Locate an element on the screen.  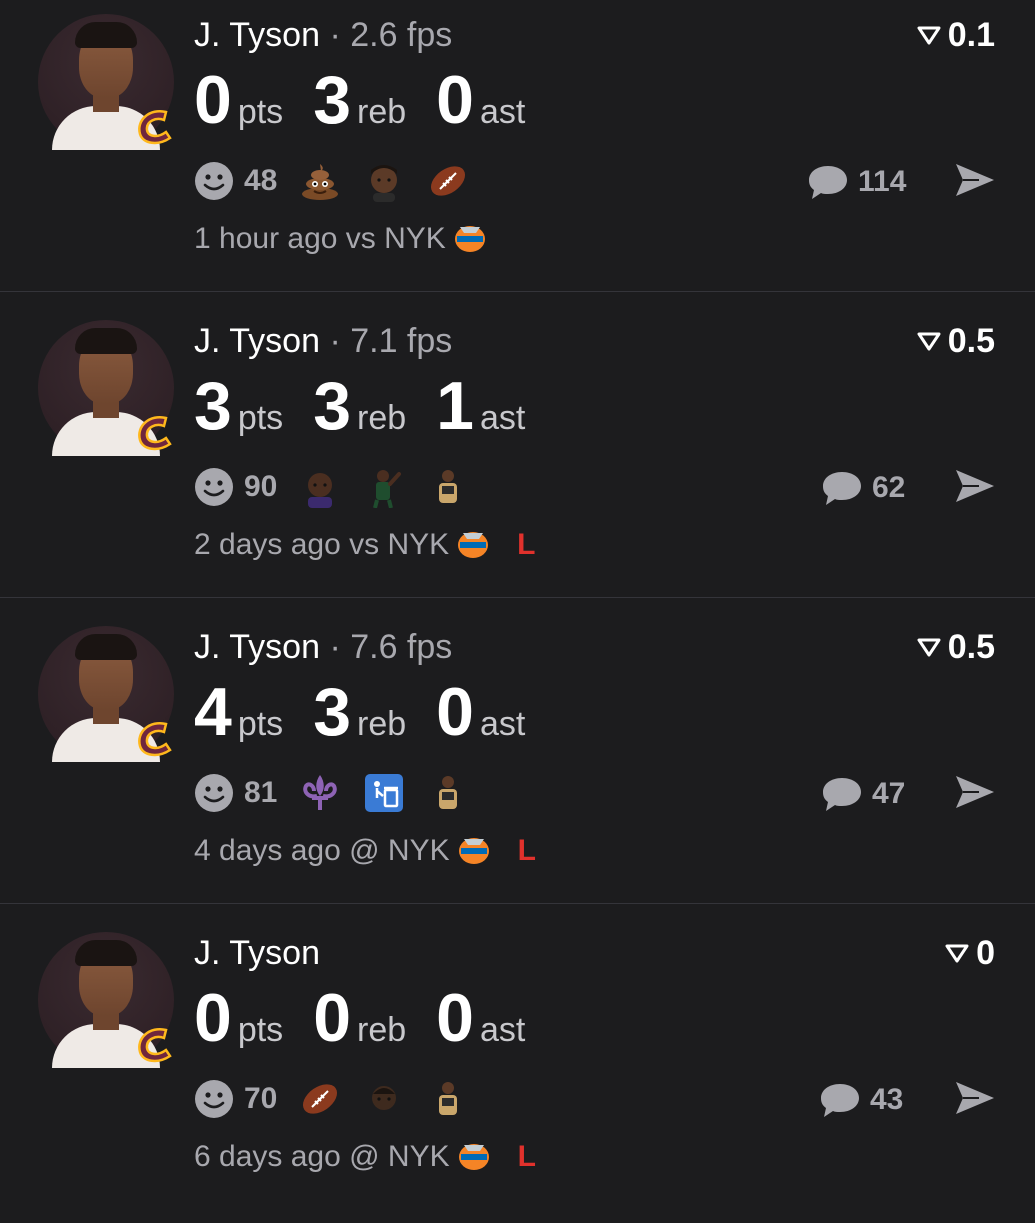
comments-button: 47 is located at coordinates (862, 794).